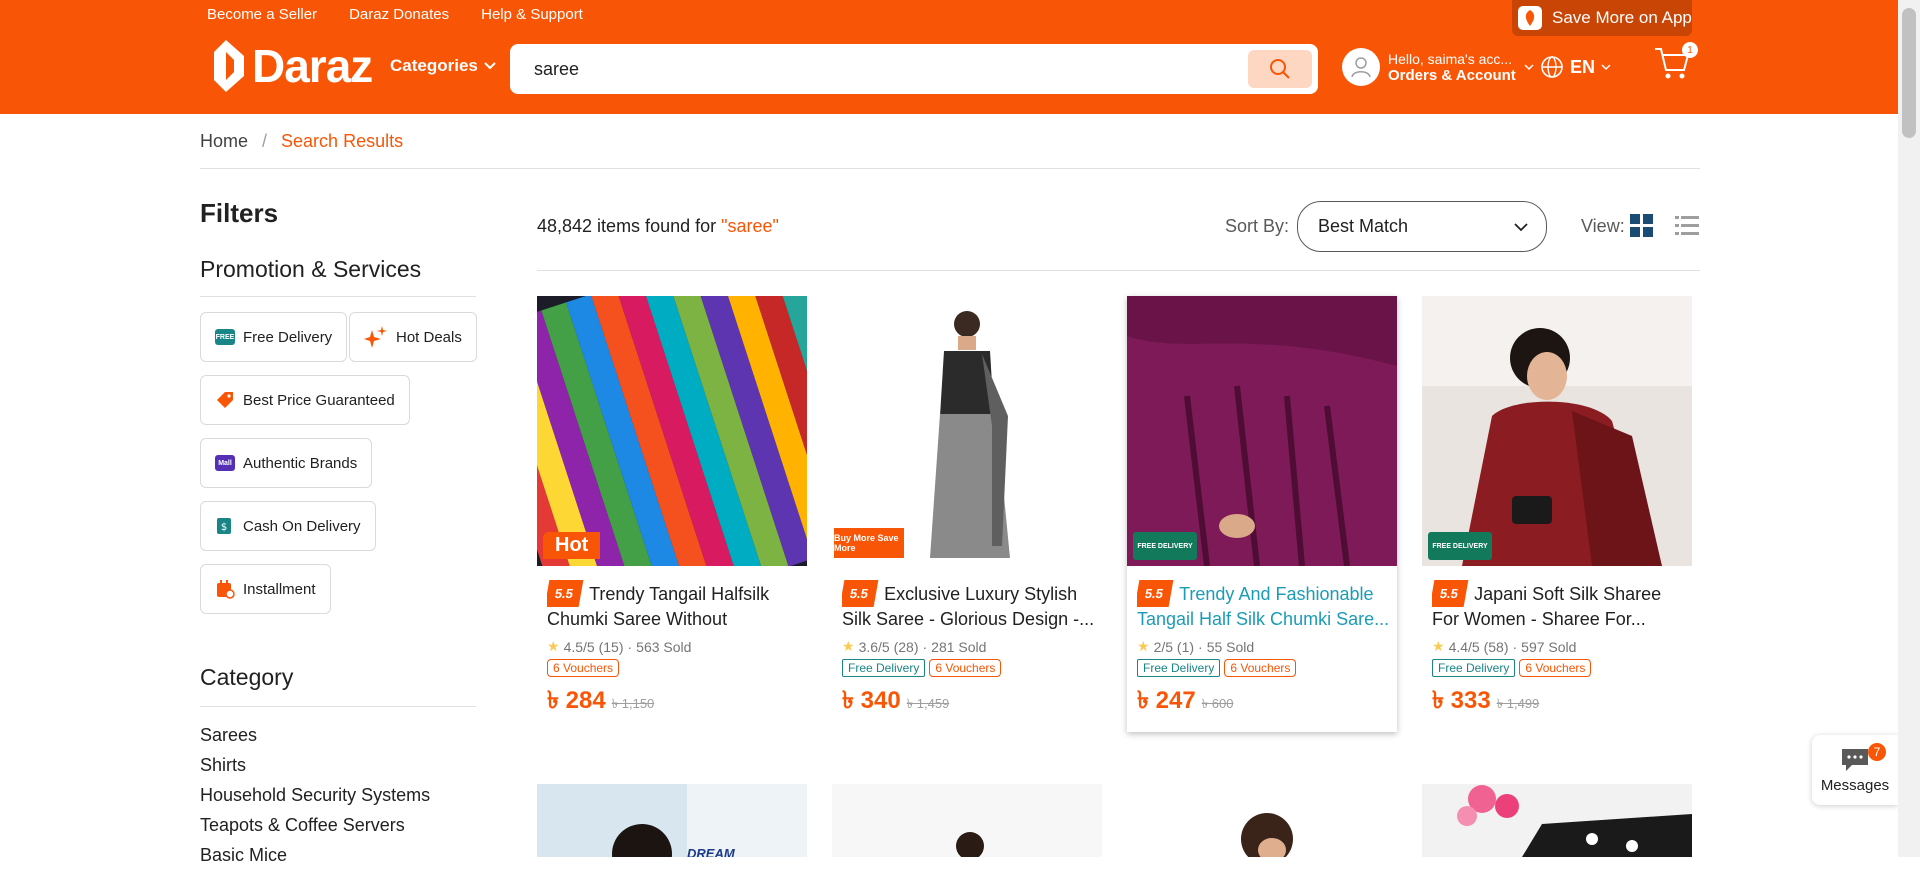 This screenshot has height=870, width=1920. I want to click on sort-dropdown: Best Match, so click(1422, 226).